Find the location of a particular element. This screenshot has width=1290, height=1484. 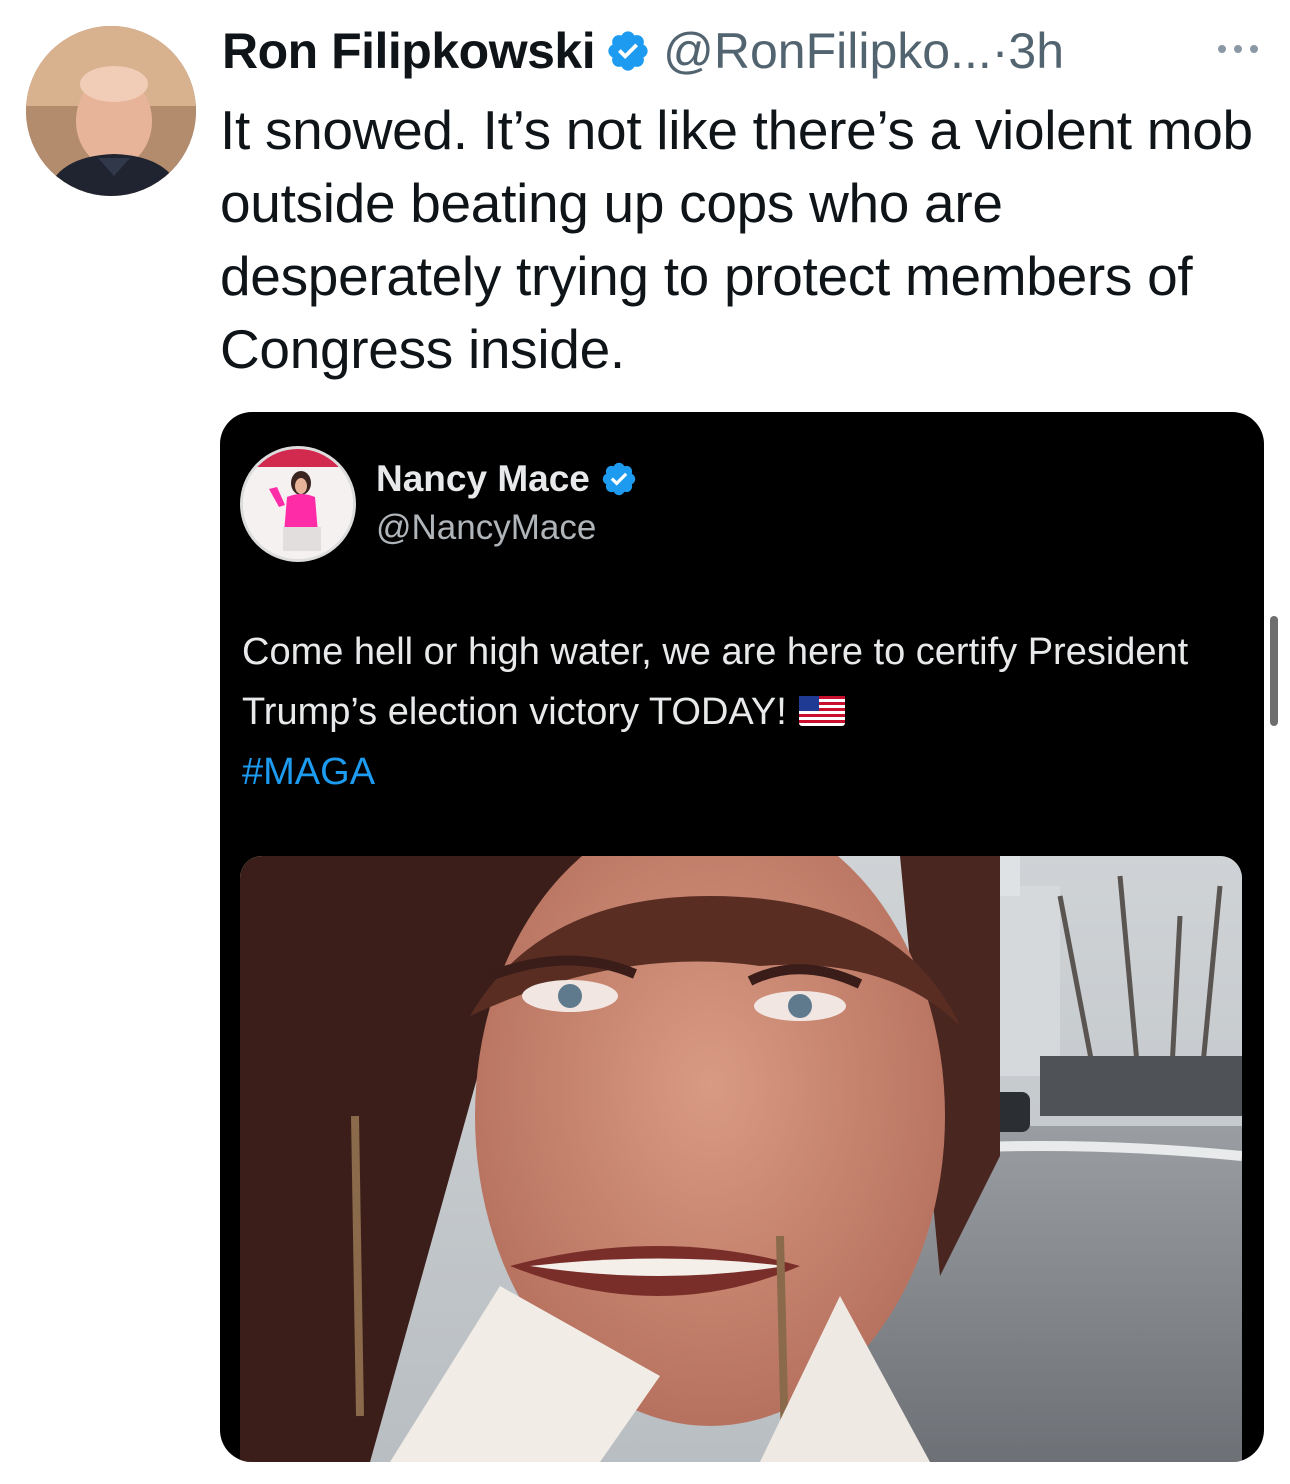

quoted-author-avatar is located at coordinates (298, 504).